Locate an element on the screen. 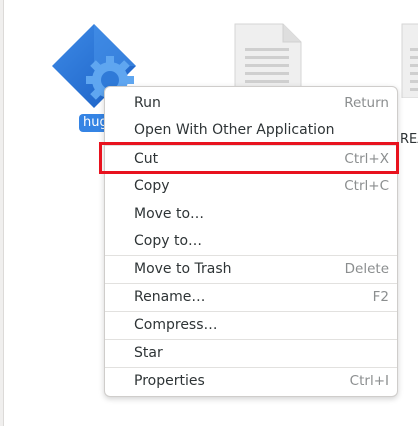  menu-item-label: Move to Trash is located at coordinates (183, 268).